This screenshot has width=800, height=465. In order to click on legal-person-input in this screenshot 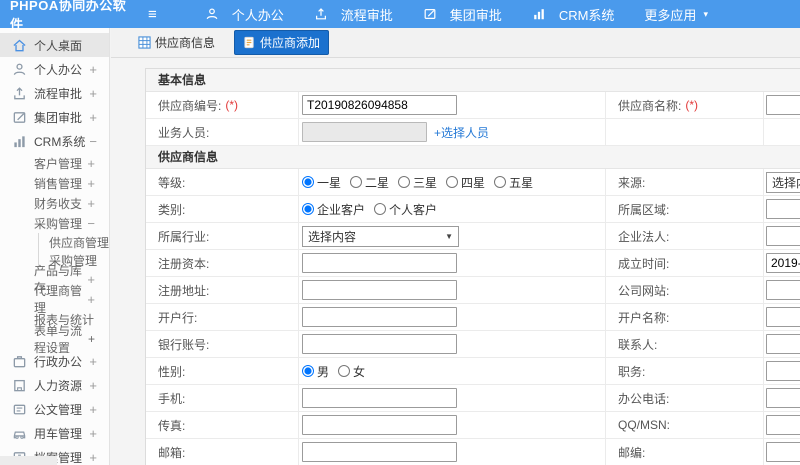, I will do `click(783, 236)`.